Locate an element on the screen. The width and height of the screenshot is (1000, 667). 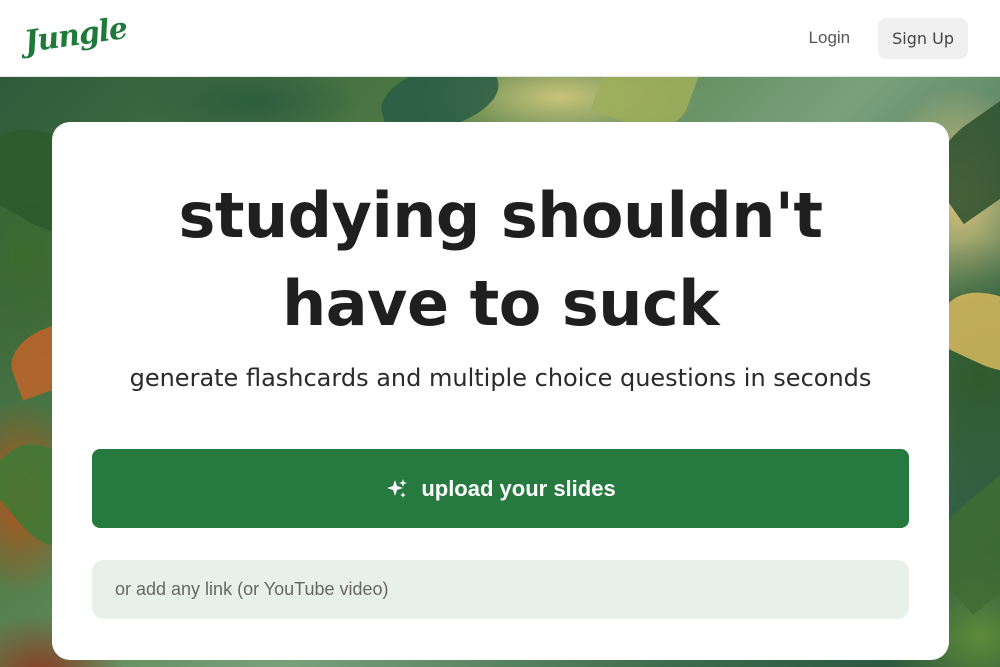
link-input is located at coordinates (500, 589).